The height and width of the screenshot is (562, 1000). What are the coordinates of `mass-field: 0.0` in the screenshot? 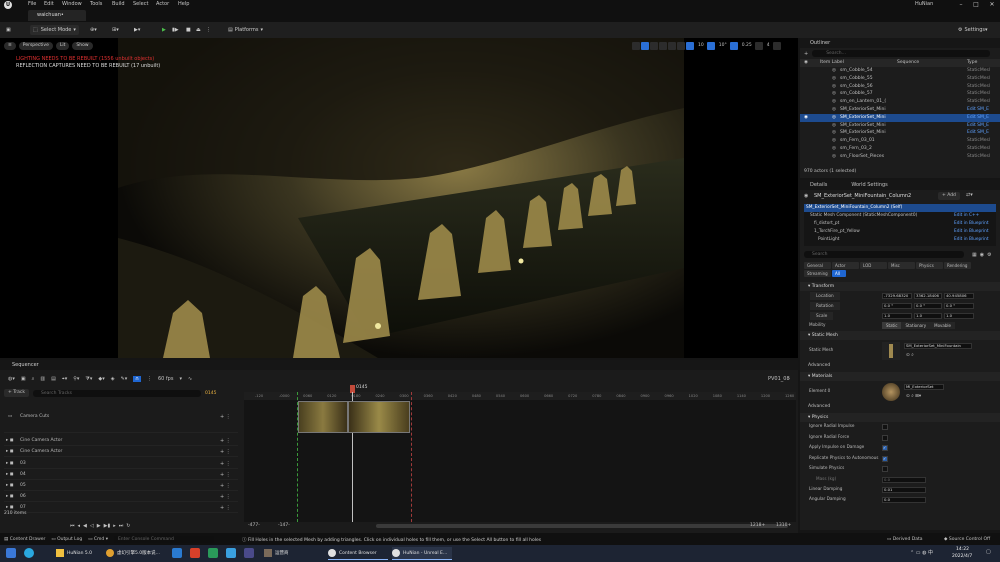 It's located at (904, 479).